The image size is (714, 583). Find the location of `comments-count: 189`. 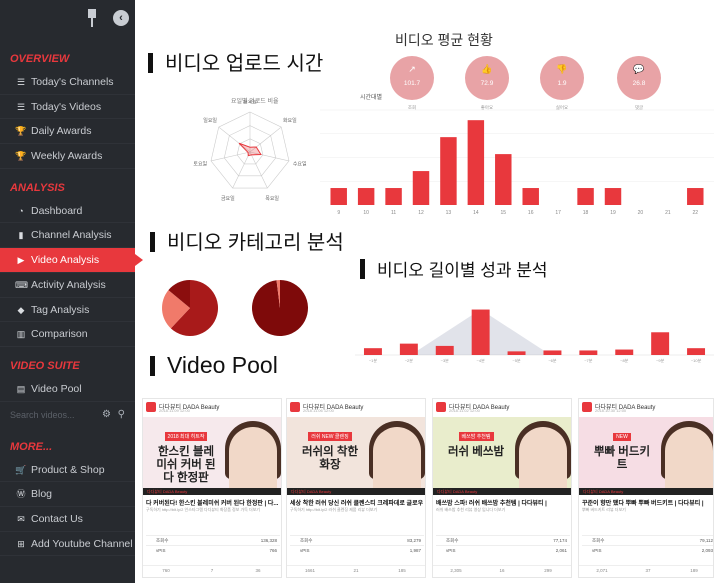

comments-count: 189 is located at coordinates (694, 570).